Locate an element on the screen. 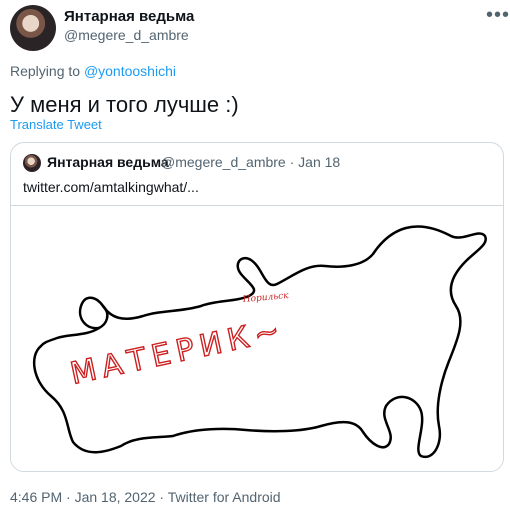  more-options-icon: ••• is located at coordinates (498, 15).